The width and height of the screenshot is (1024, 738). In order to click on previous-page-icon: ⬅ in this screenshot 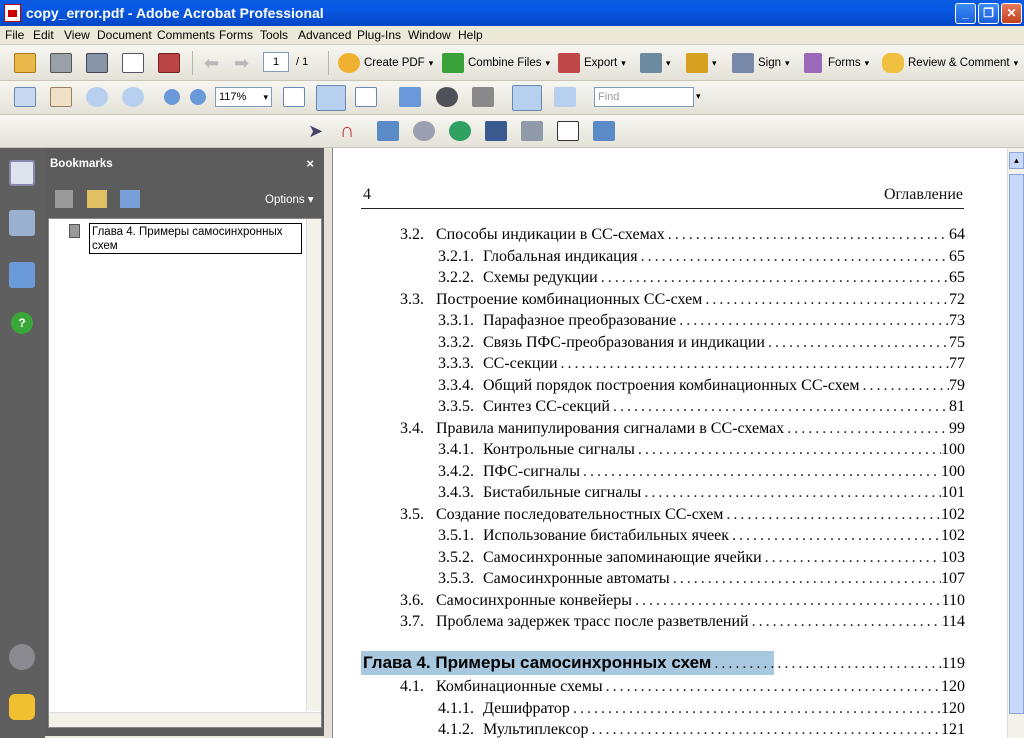, I will do `click(211, 63)`.